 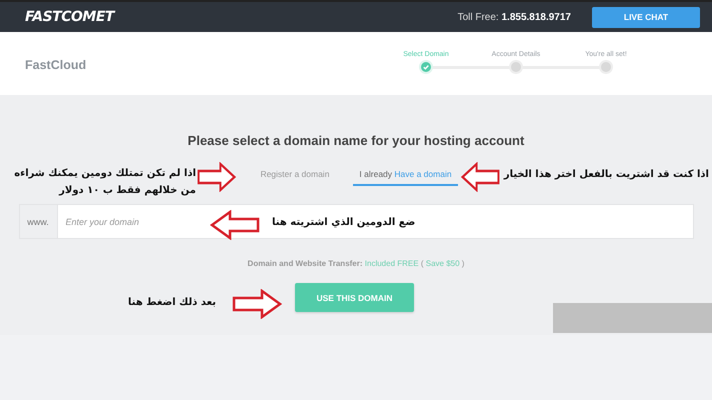 What do you see at coordinates (37, 221) in the screenshot?
I see `url-prefix: www.` at bounding box center [37, 221].